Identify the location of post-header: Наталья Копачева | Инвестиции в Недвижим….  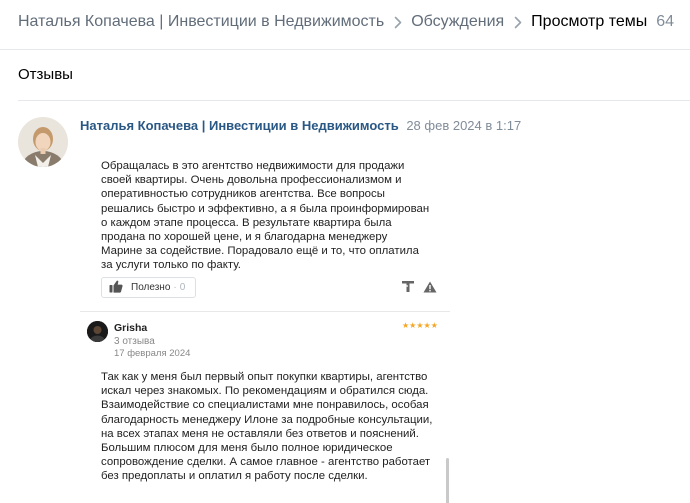
(300, 125).